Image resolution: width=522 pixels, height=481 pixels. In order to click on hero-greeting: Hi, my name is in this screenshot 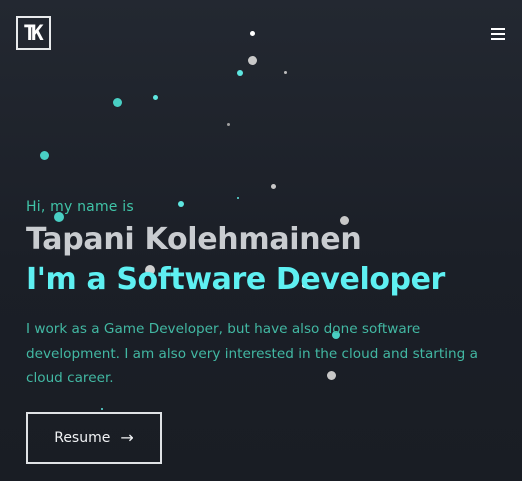, I will do `click(80, 207)`.